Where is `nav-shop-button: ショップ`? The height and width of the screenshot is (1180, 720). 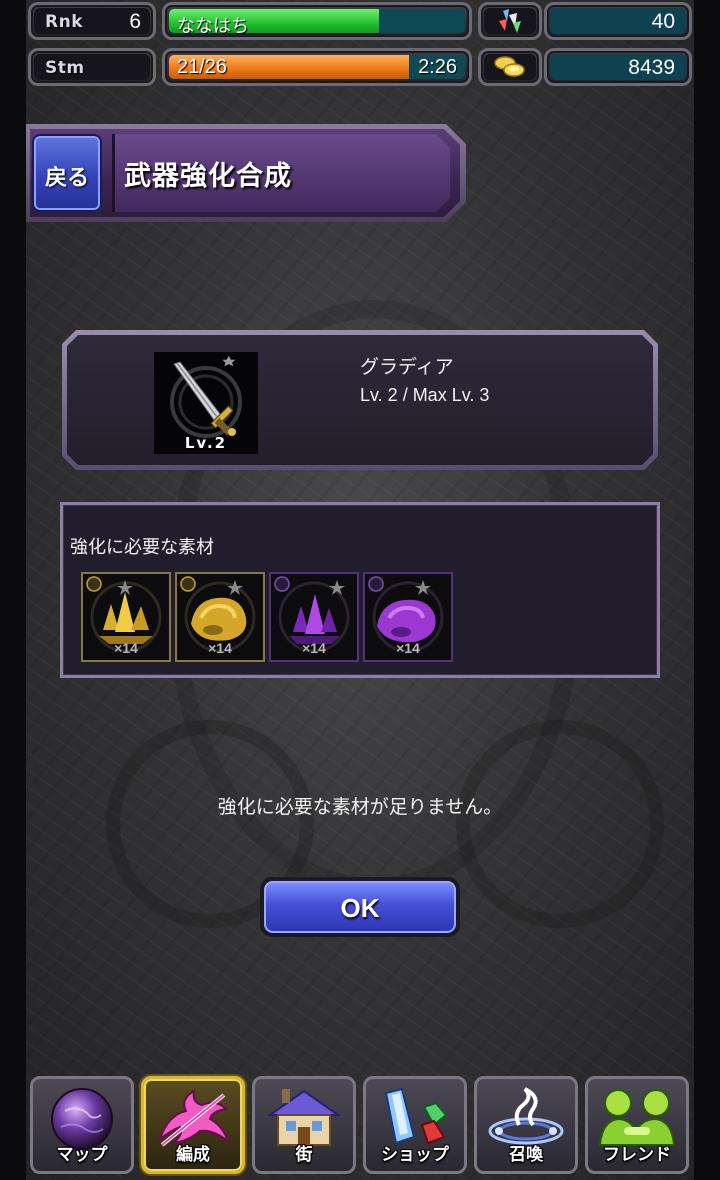 nav-shop-button: ショップ is located at coordinates (415, 1125).